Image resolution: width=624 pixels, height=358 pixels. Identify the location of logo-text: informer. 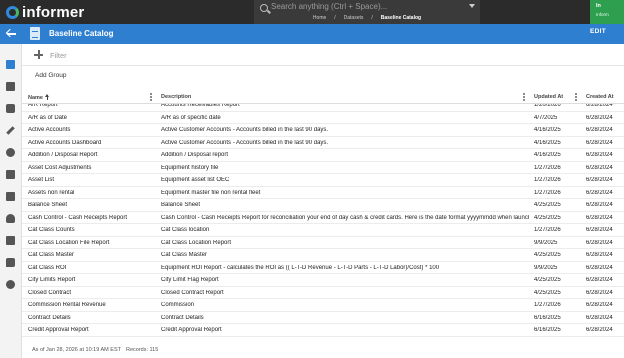
(53, 12).